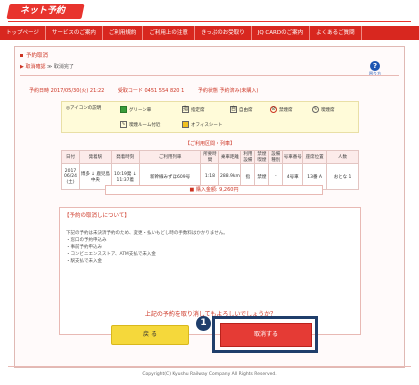 The image size is (419, 385). I want to click on nav-item-faq: よくあるご質問, so click(336, 33).